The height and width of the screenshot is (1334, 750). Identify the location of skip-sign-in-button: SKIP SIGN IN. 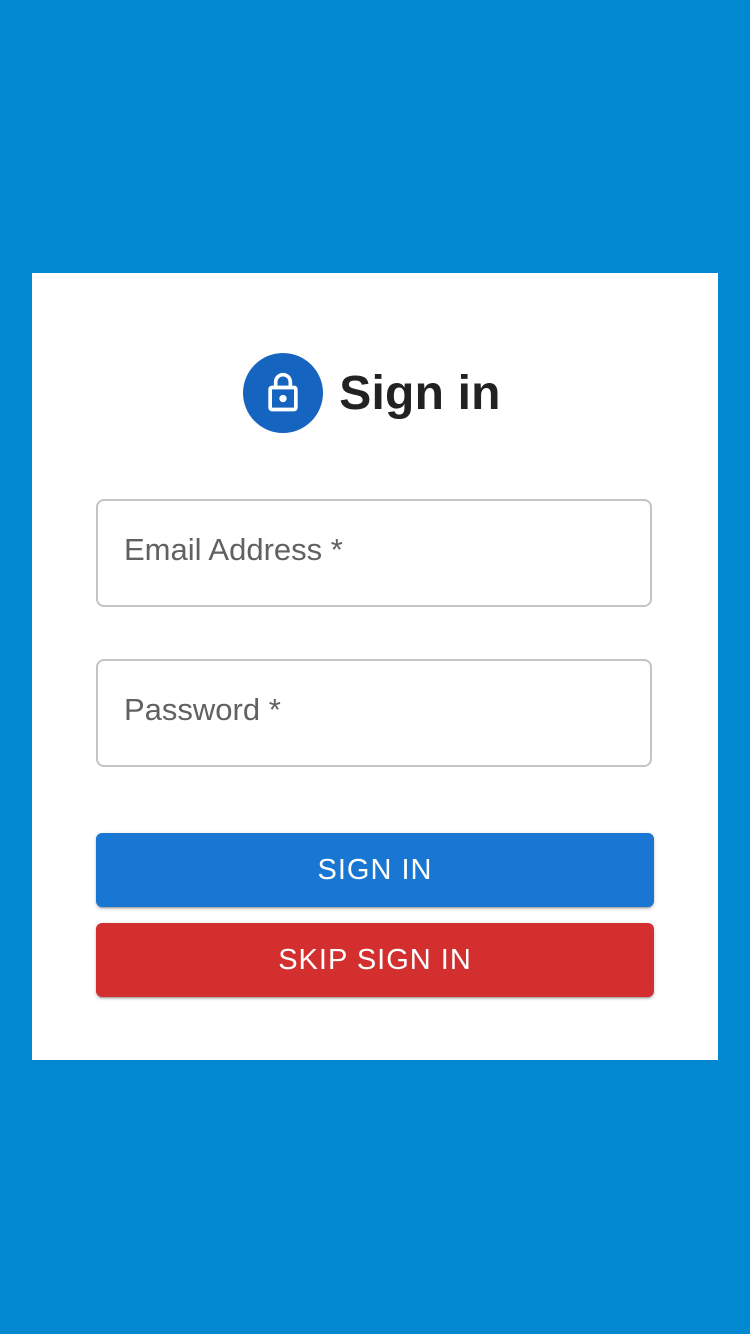
(375, 960).